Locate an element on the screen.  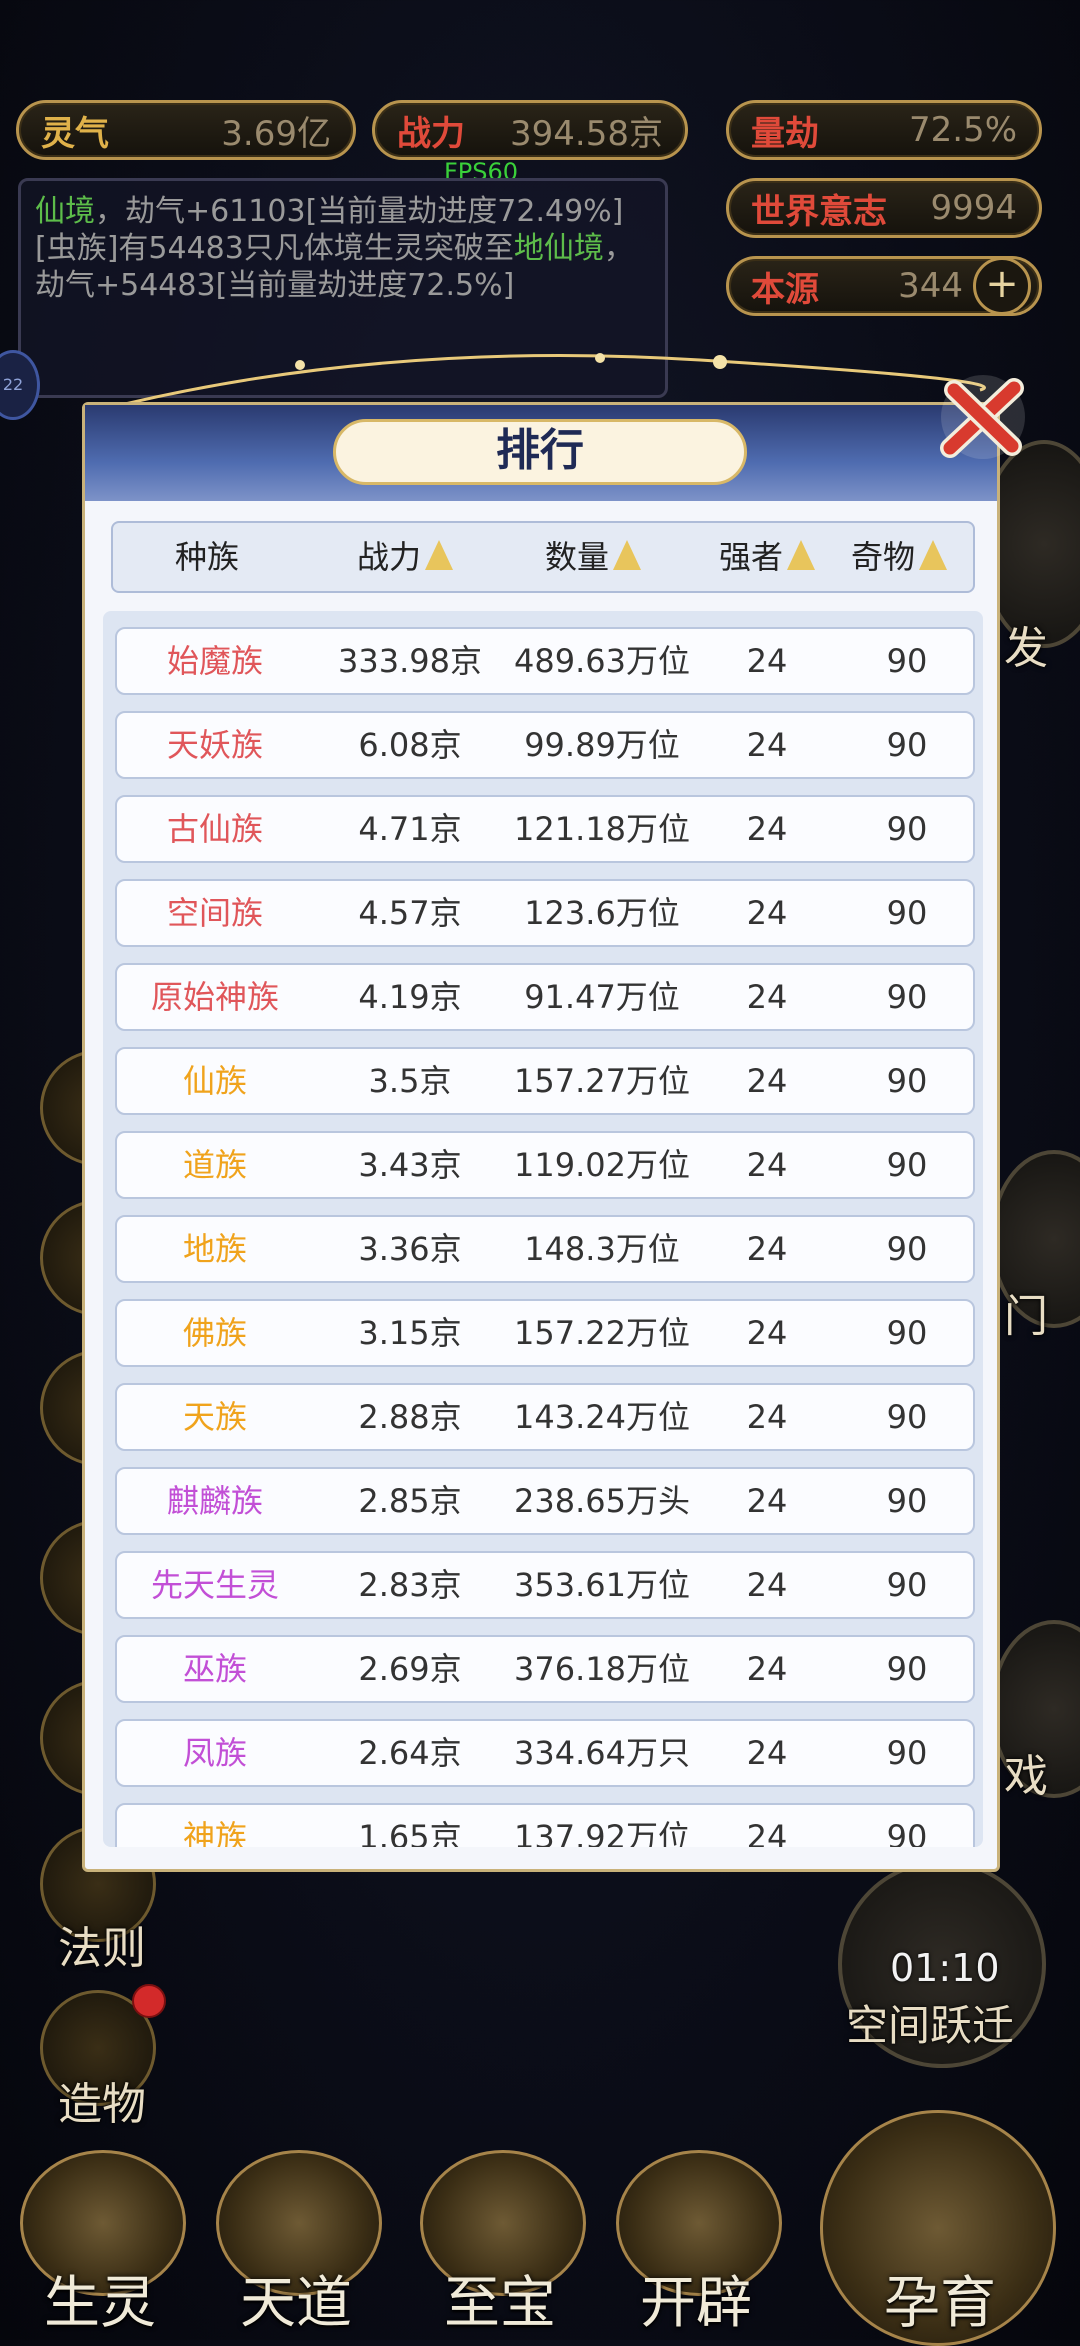
world-will-stat: 世界意志 9994 is located at coordinates (884, 208).